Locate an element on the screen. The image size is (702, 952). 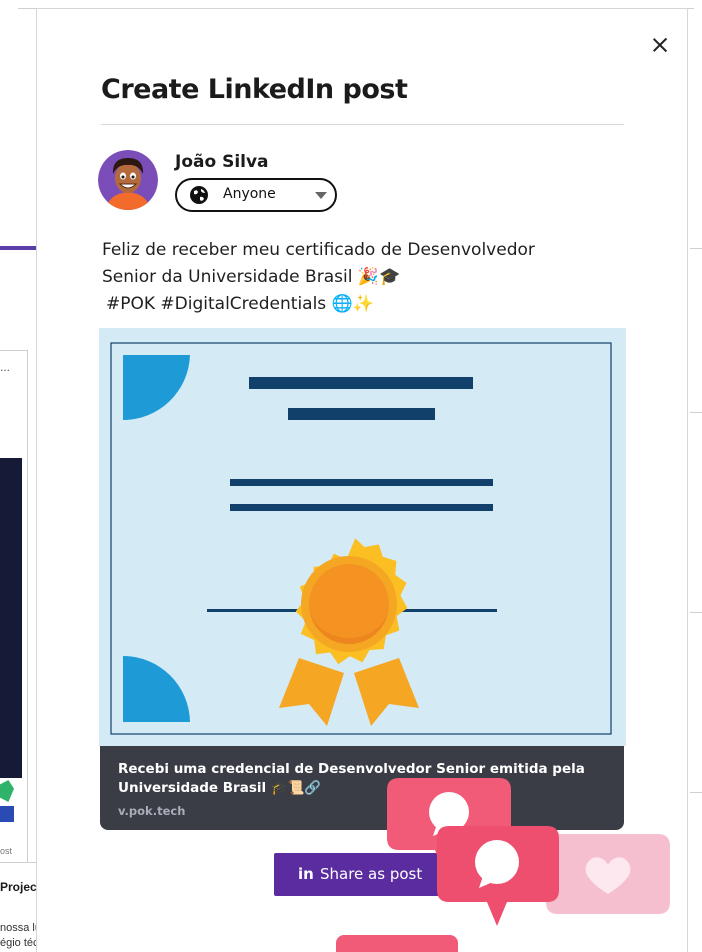
avatar is located at coordinates (128, 180).